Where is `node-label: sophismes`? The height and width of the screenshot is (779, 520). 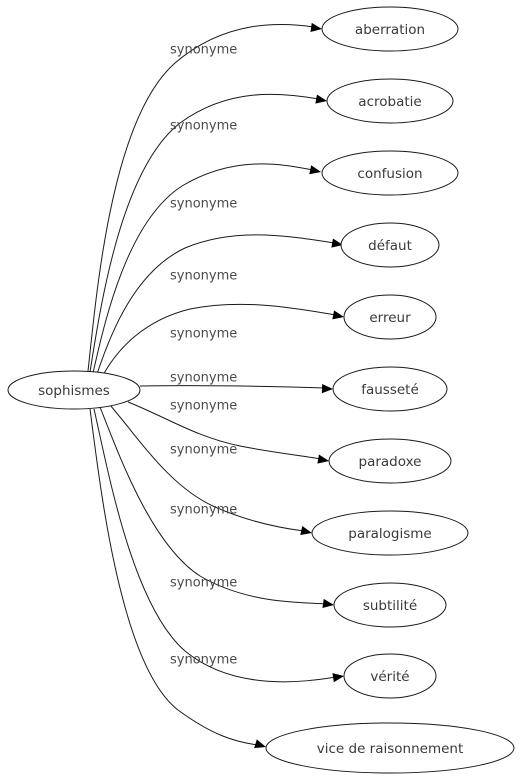
node-label: sophismes is located at coordinates (74, 391).